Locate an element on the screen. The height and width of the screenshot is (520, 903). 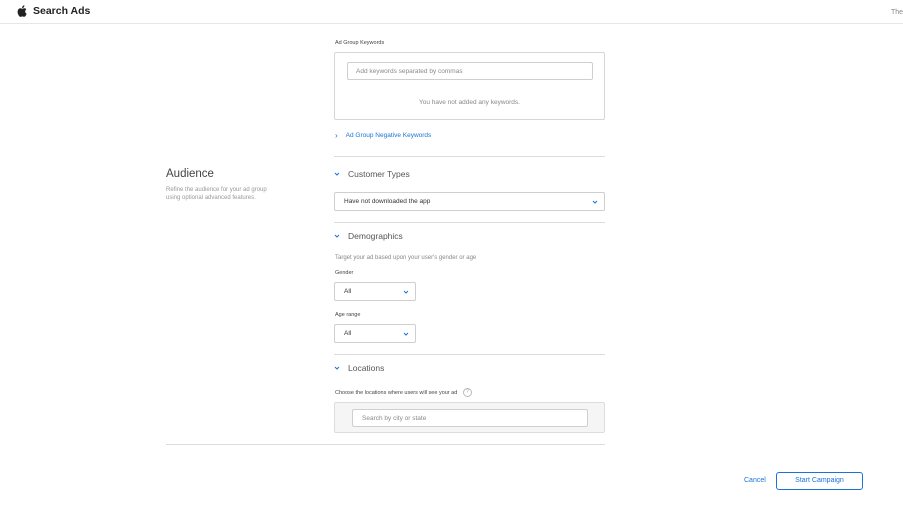
brand-title: Search Ads is located at coordinates (62, 11).